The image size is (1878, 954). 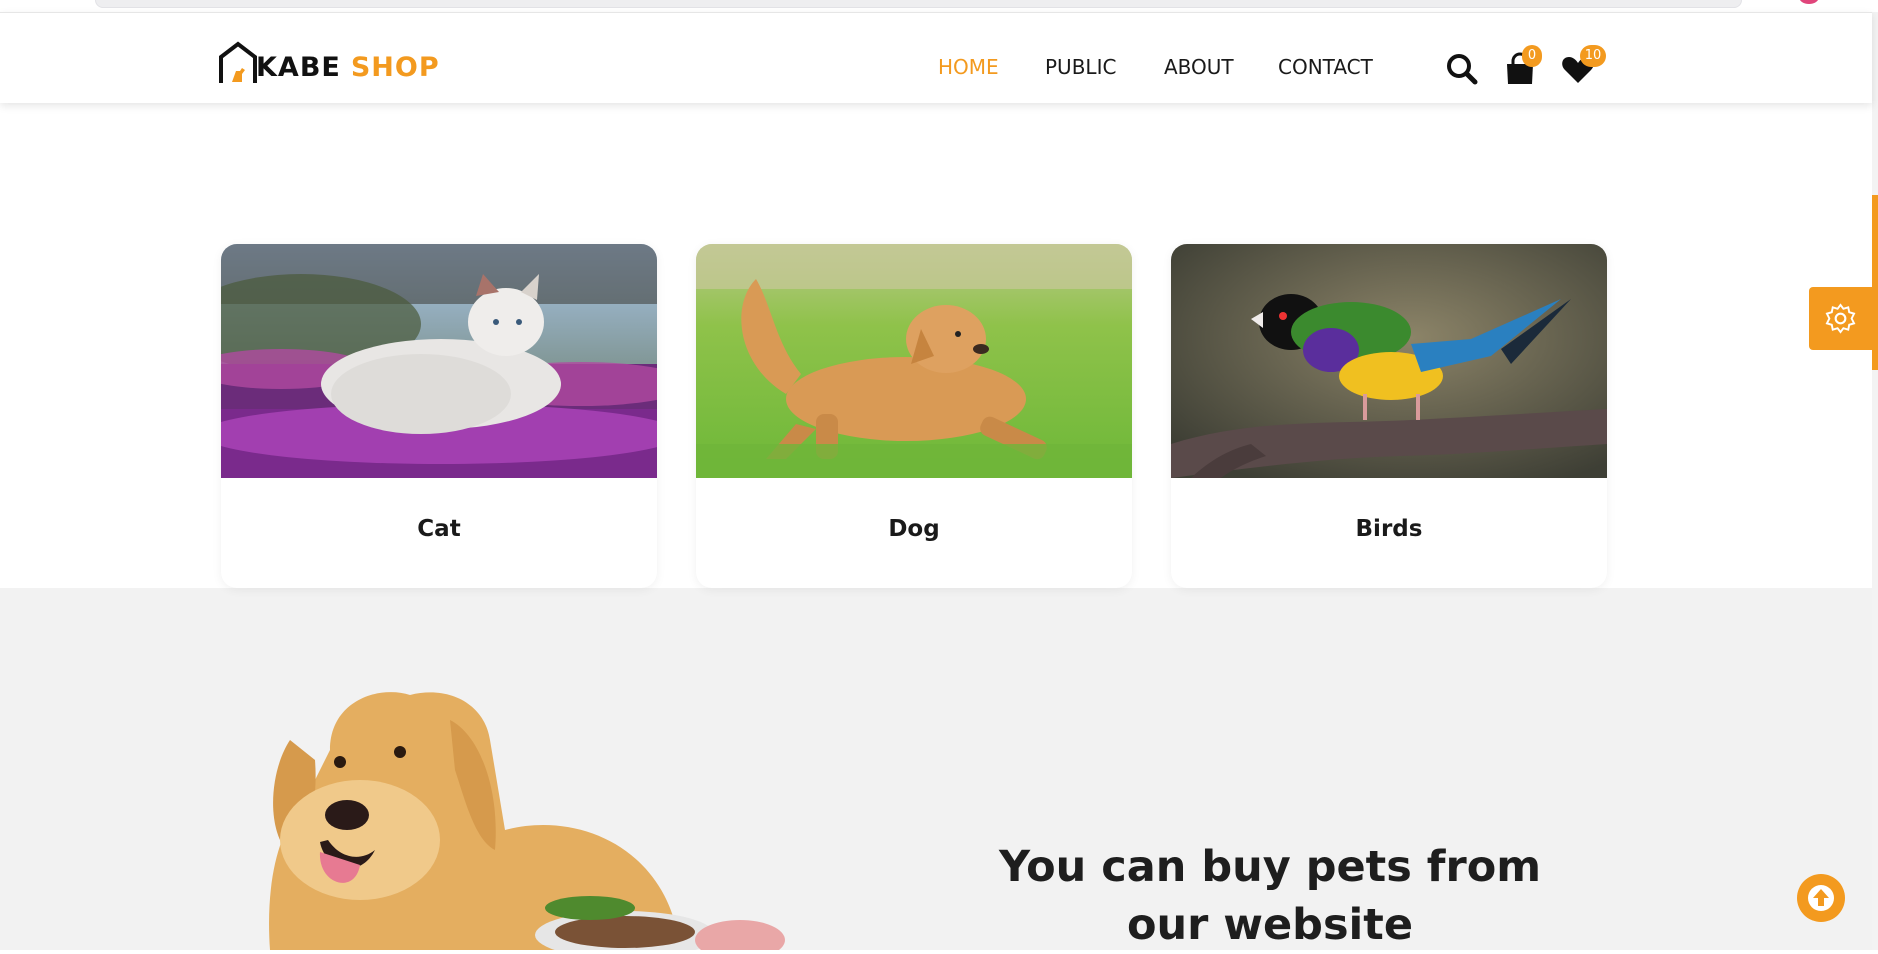 What do you see at coordinates (1199, 67) in the screenshot?
I see `nav-about: ABOUT` at bounding box center [1199, 67].